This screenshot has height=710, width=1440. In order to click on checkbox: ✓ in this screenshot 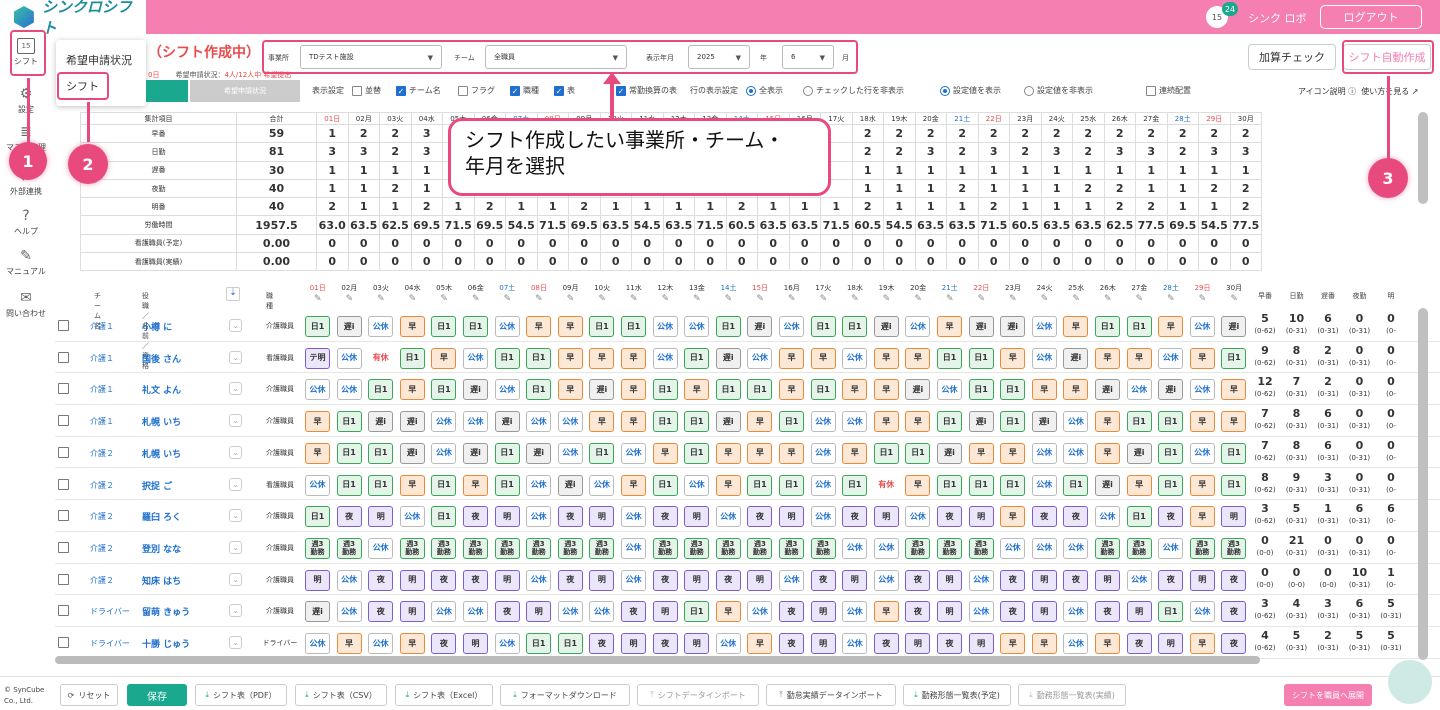, I will do `click(515, 90)`.